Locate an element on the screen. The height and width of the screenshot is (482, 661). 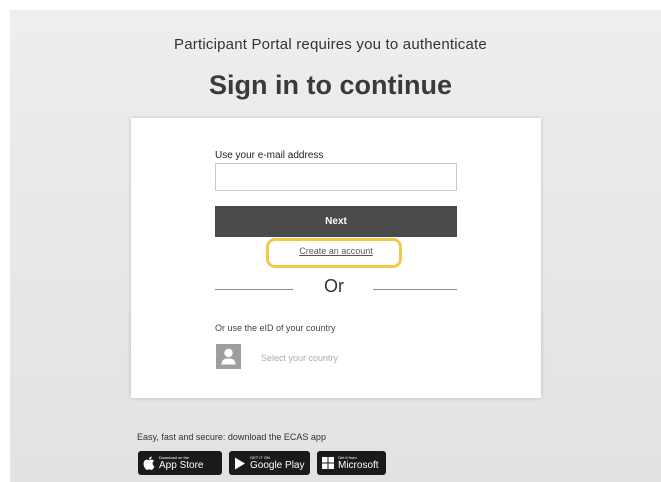
microsoft-badge: Get it from Microsoft is located at coordinates (351, 463).